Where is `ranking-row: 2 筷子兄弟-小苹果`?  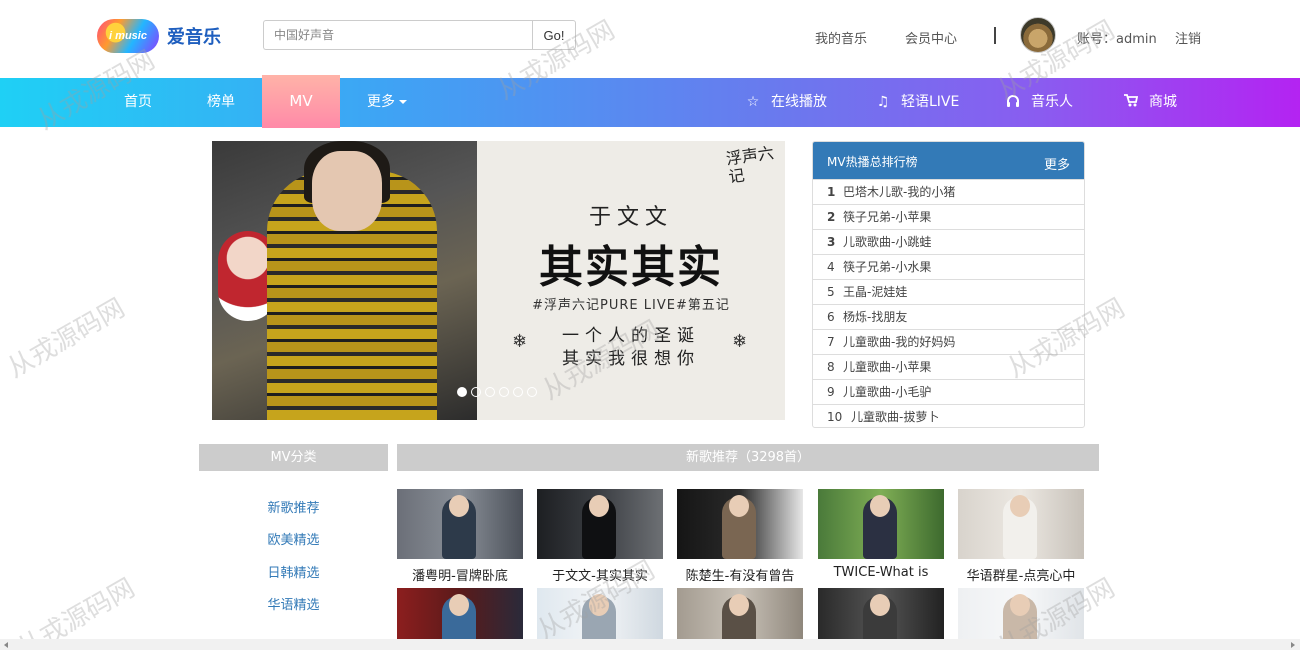 ranking-row: 2 筷子兄弟-小苹果 is located at coordinates (948, 216).